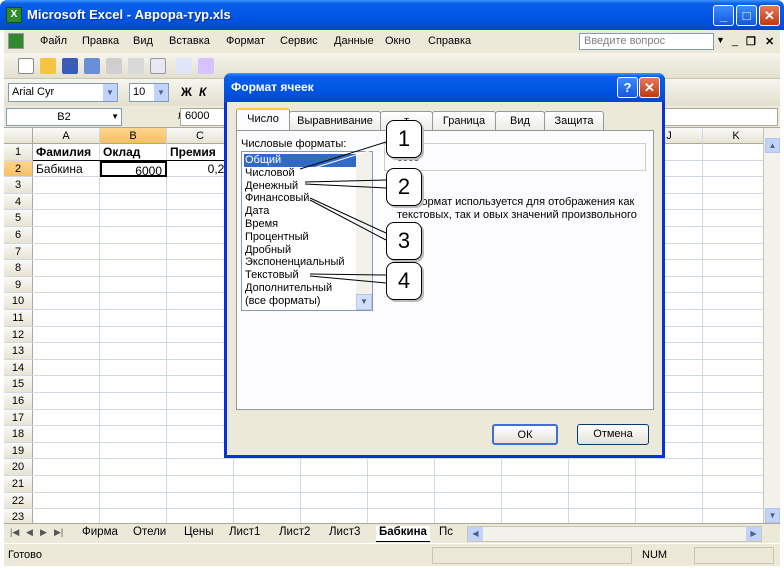 This screenshot has width=784, height=570. I want to click on menu-insert: Вставка, so click(189, 41).